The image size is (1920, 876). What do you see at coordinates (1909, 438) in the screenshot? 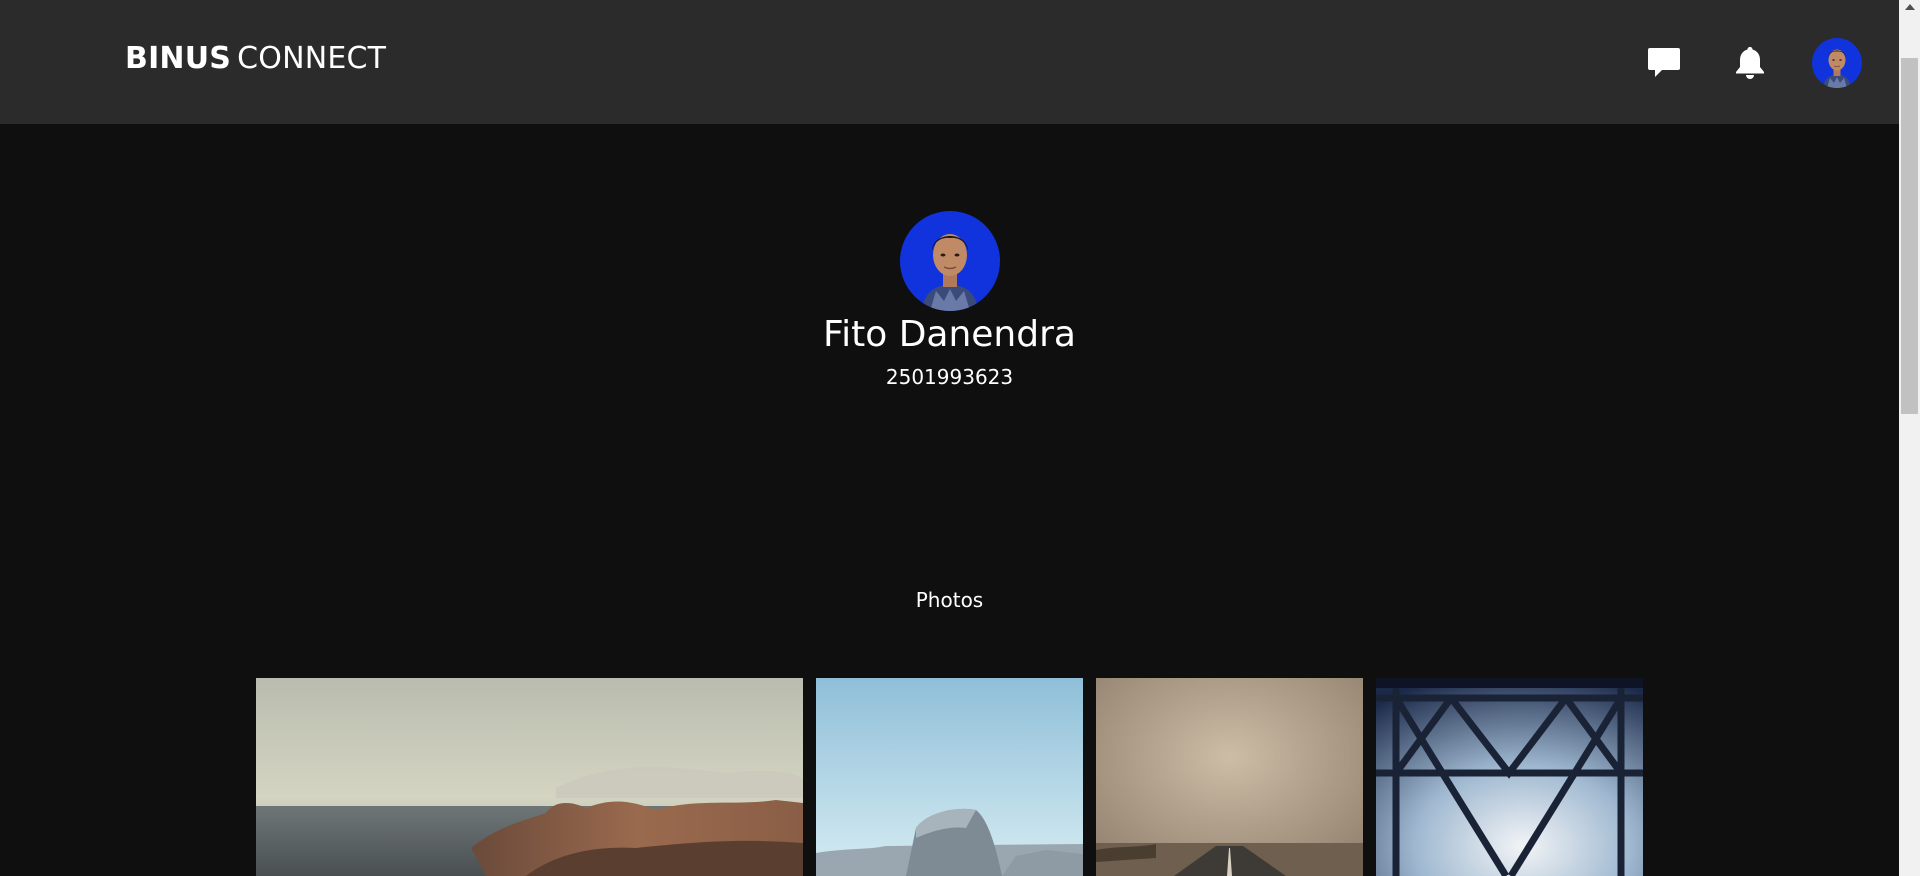
I see `vertical-scrollbar` at bounding box center [1909, 438].